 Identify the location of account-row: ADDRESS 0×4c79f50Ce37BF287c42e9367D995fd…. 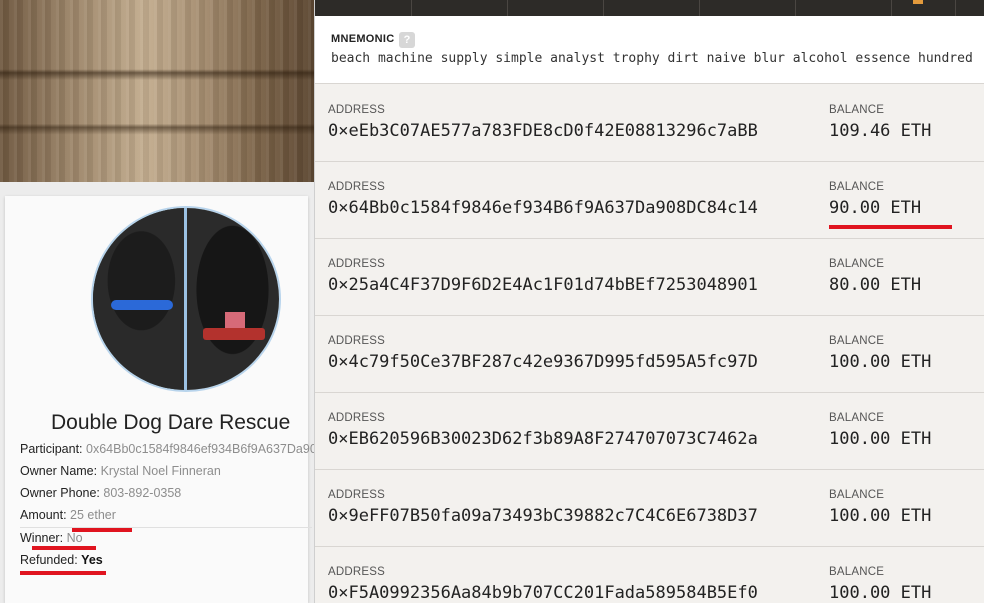
(649, 354).